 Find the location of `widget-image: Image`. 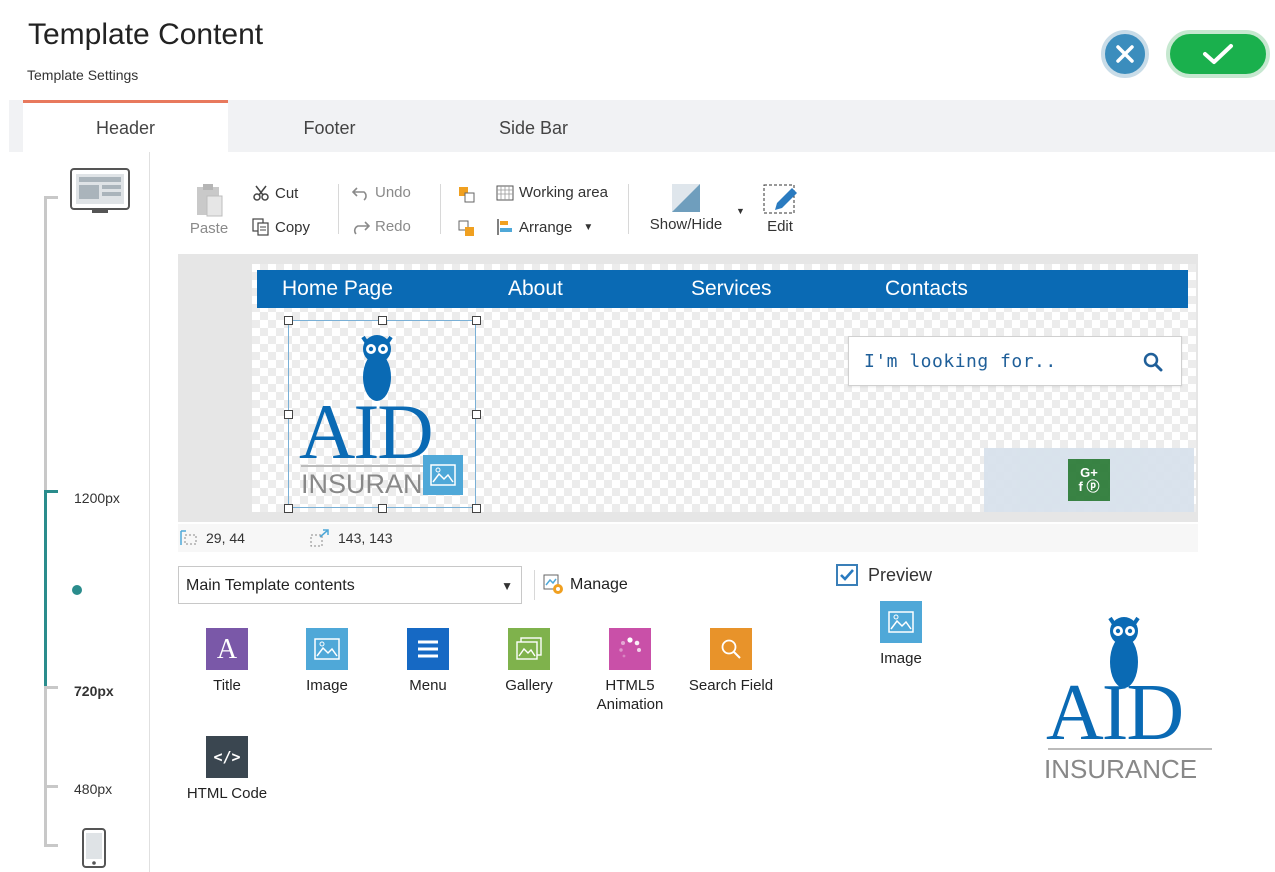

widget-image: Image is located at coordinates (327, 661).